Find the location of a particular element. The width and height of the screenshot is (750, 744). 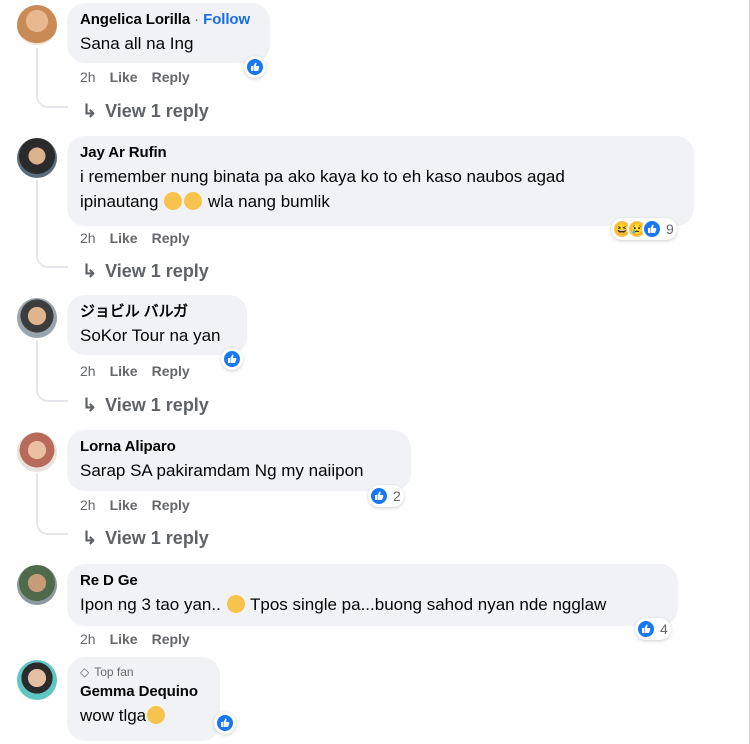

diamond-badge-icon: ◇ is located at coordinates (85, 672).